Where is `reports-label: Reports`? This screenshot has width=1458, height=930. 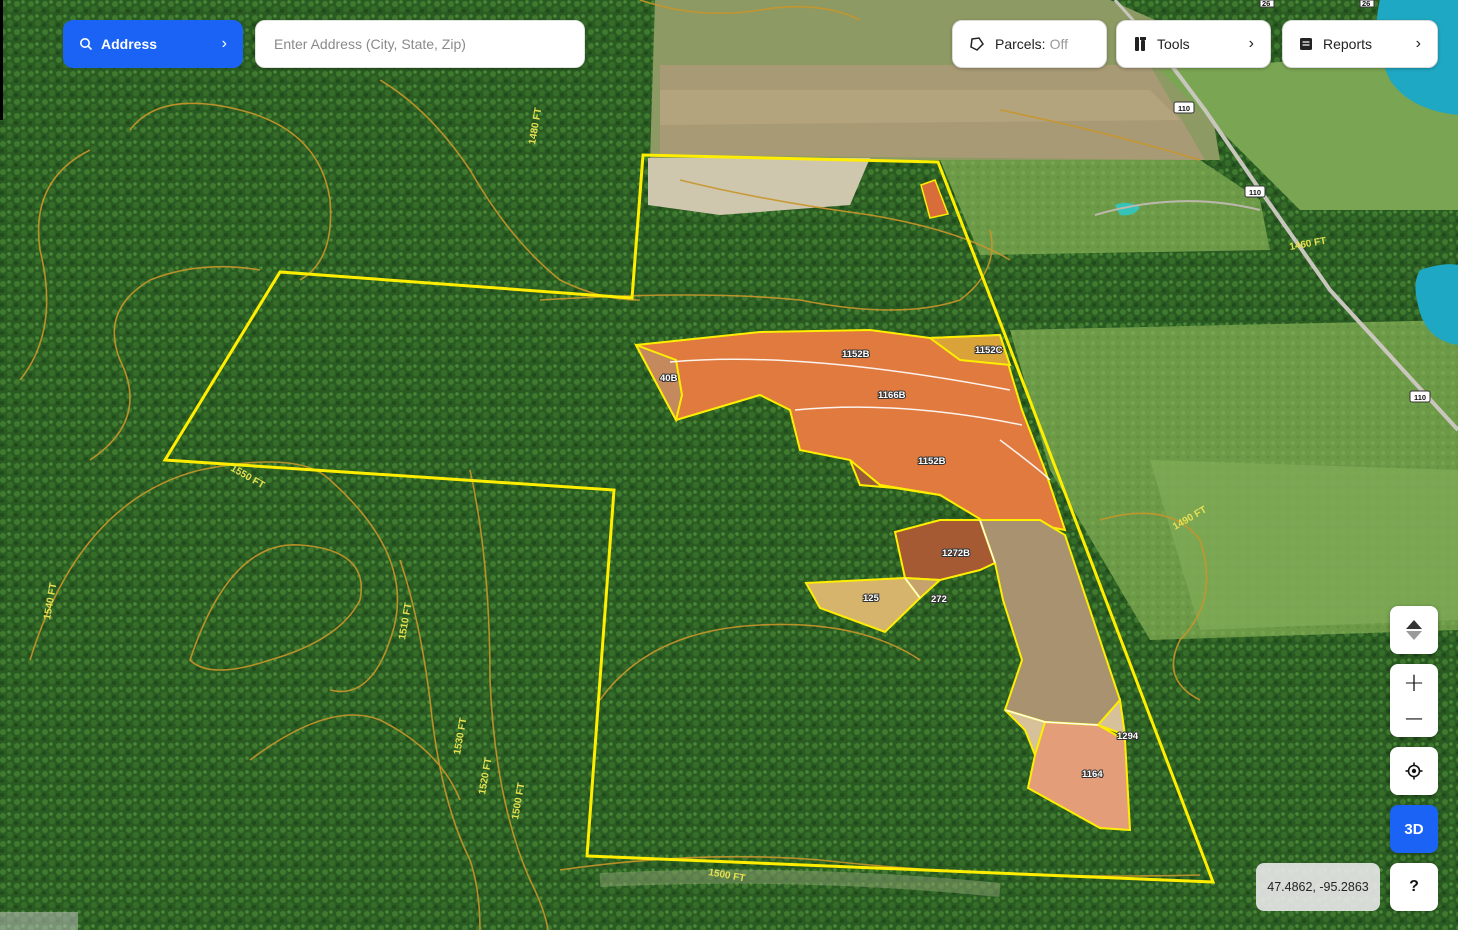
reports-label: Reports is located at coordinates (1348, 44).